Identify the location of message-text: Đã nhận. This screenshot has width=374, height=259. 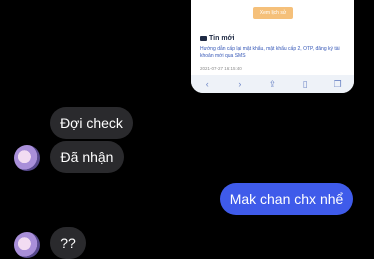
(87, 157).